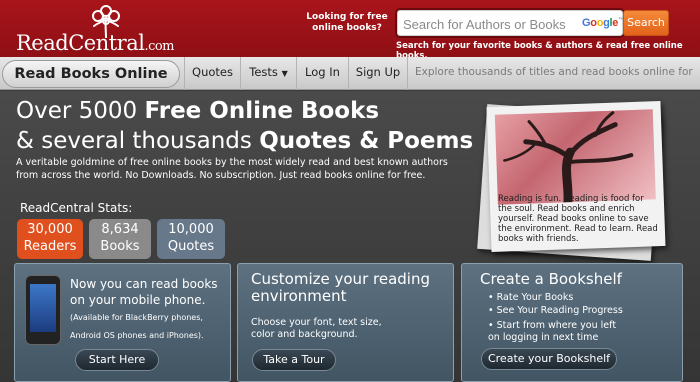  I want to click on start-here-button: Start Here, so click(117, 360).